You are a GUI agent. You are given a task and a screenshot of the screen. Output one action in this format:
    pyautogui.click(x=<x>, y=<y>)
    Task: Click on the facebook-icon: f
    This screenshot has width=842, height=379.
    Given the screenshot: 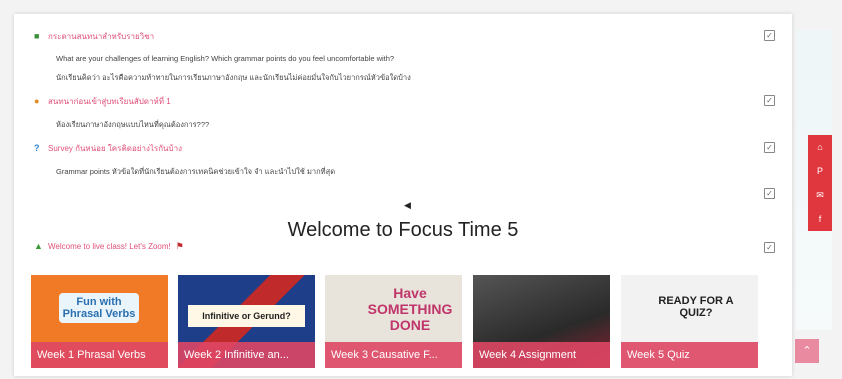 What is the action you would take?
    pyautogui.click(x=820, y=219)
    